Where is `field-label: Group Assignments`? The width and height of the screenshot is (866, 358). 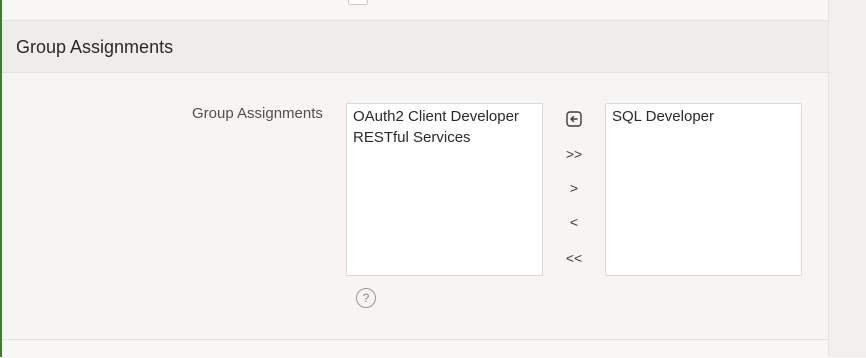 field-label: Group Assignments is located at coordinates (257, 113).